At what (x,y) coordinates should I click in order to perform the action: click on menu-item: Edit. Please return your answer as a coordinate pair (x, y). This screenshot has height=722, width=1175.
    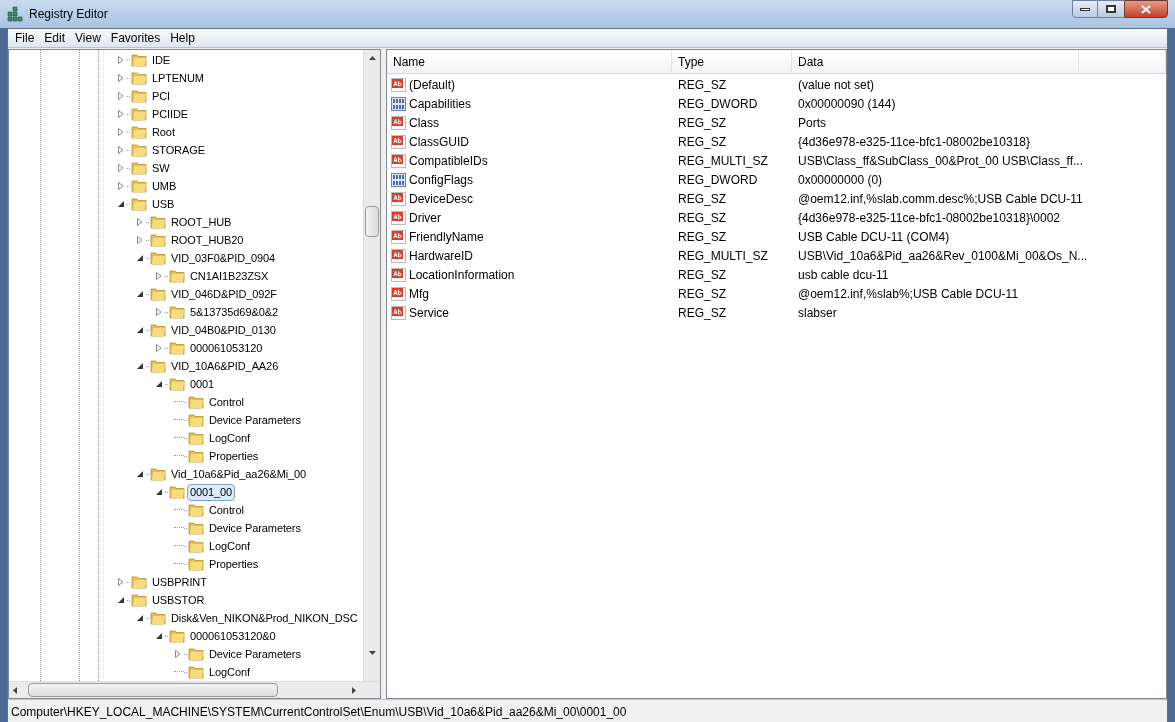
    Looking at the image, I should click on (55, 38).